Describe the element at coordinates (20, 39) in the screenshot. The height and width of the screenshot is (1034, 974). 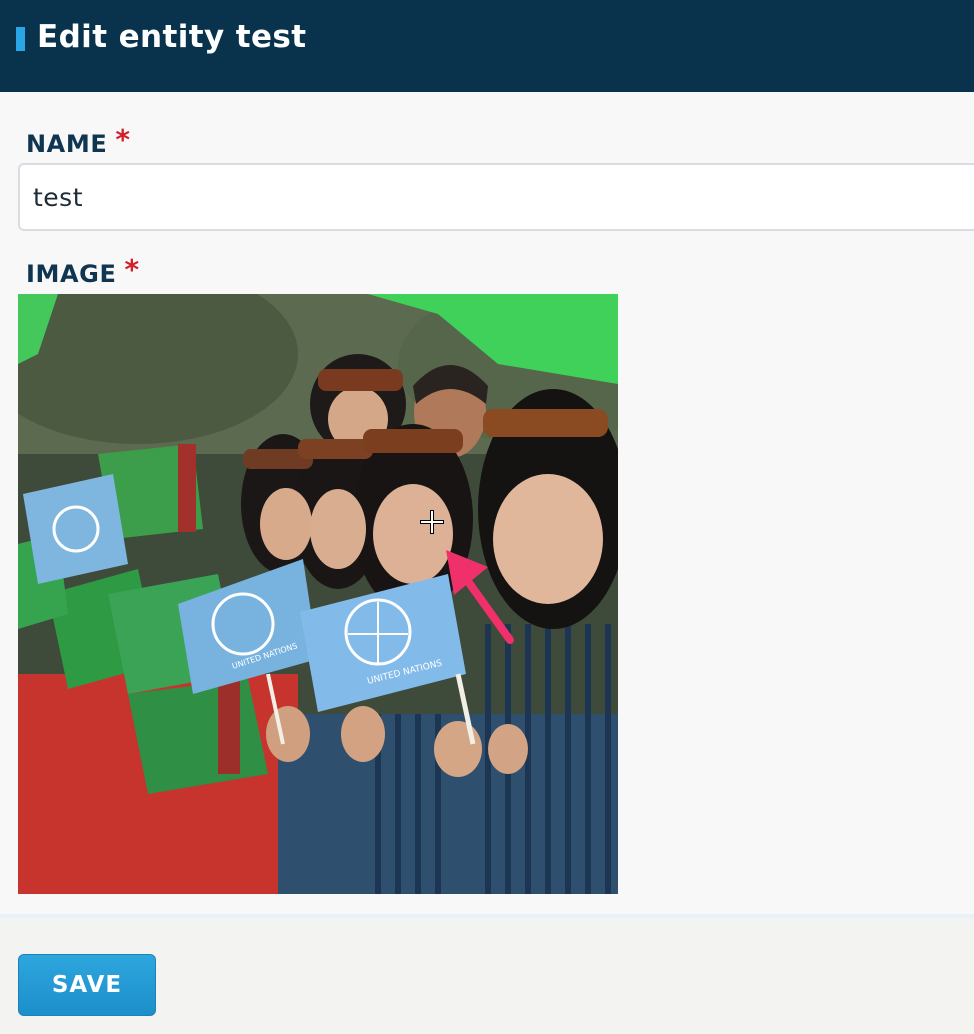
I see `header-accent-bar` at that location.